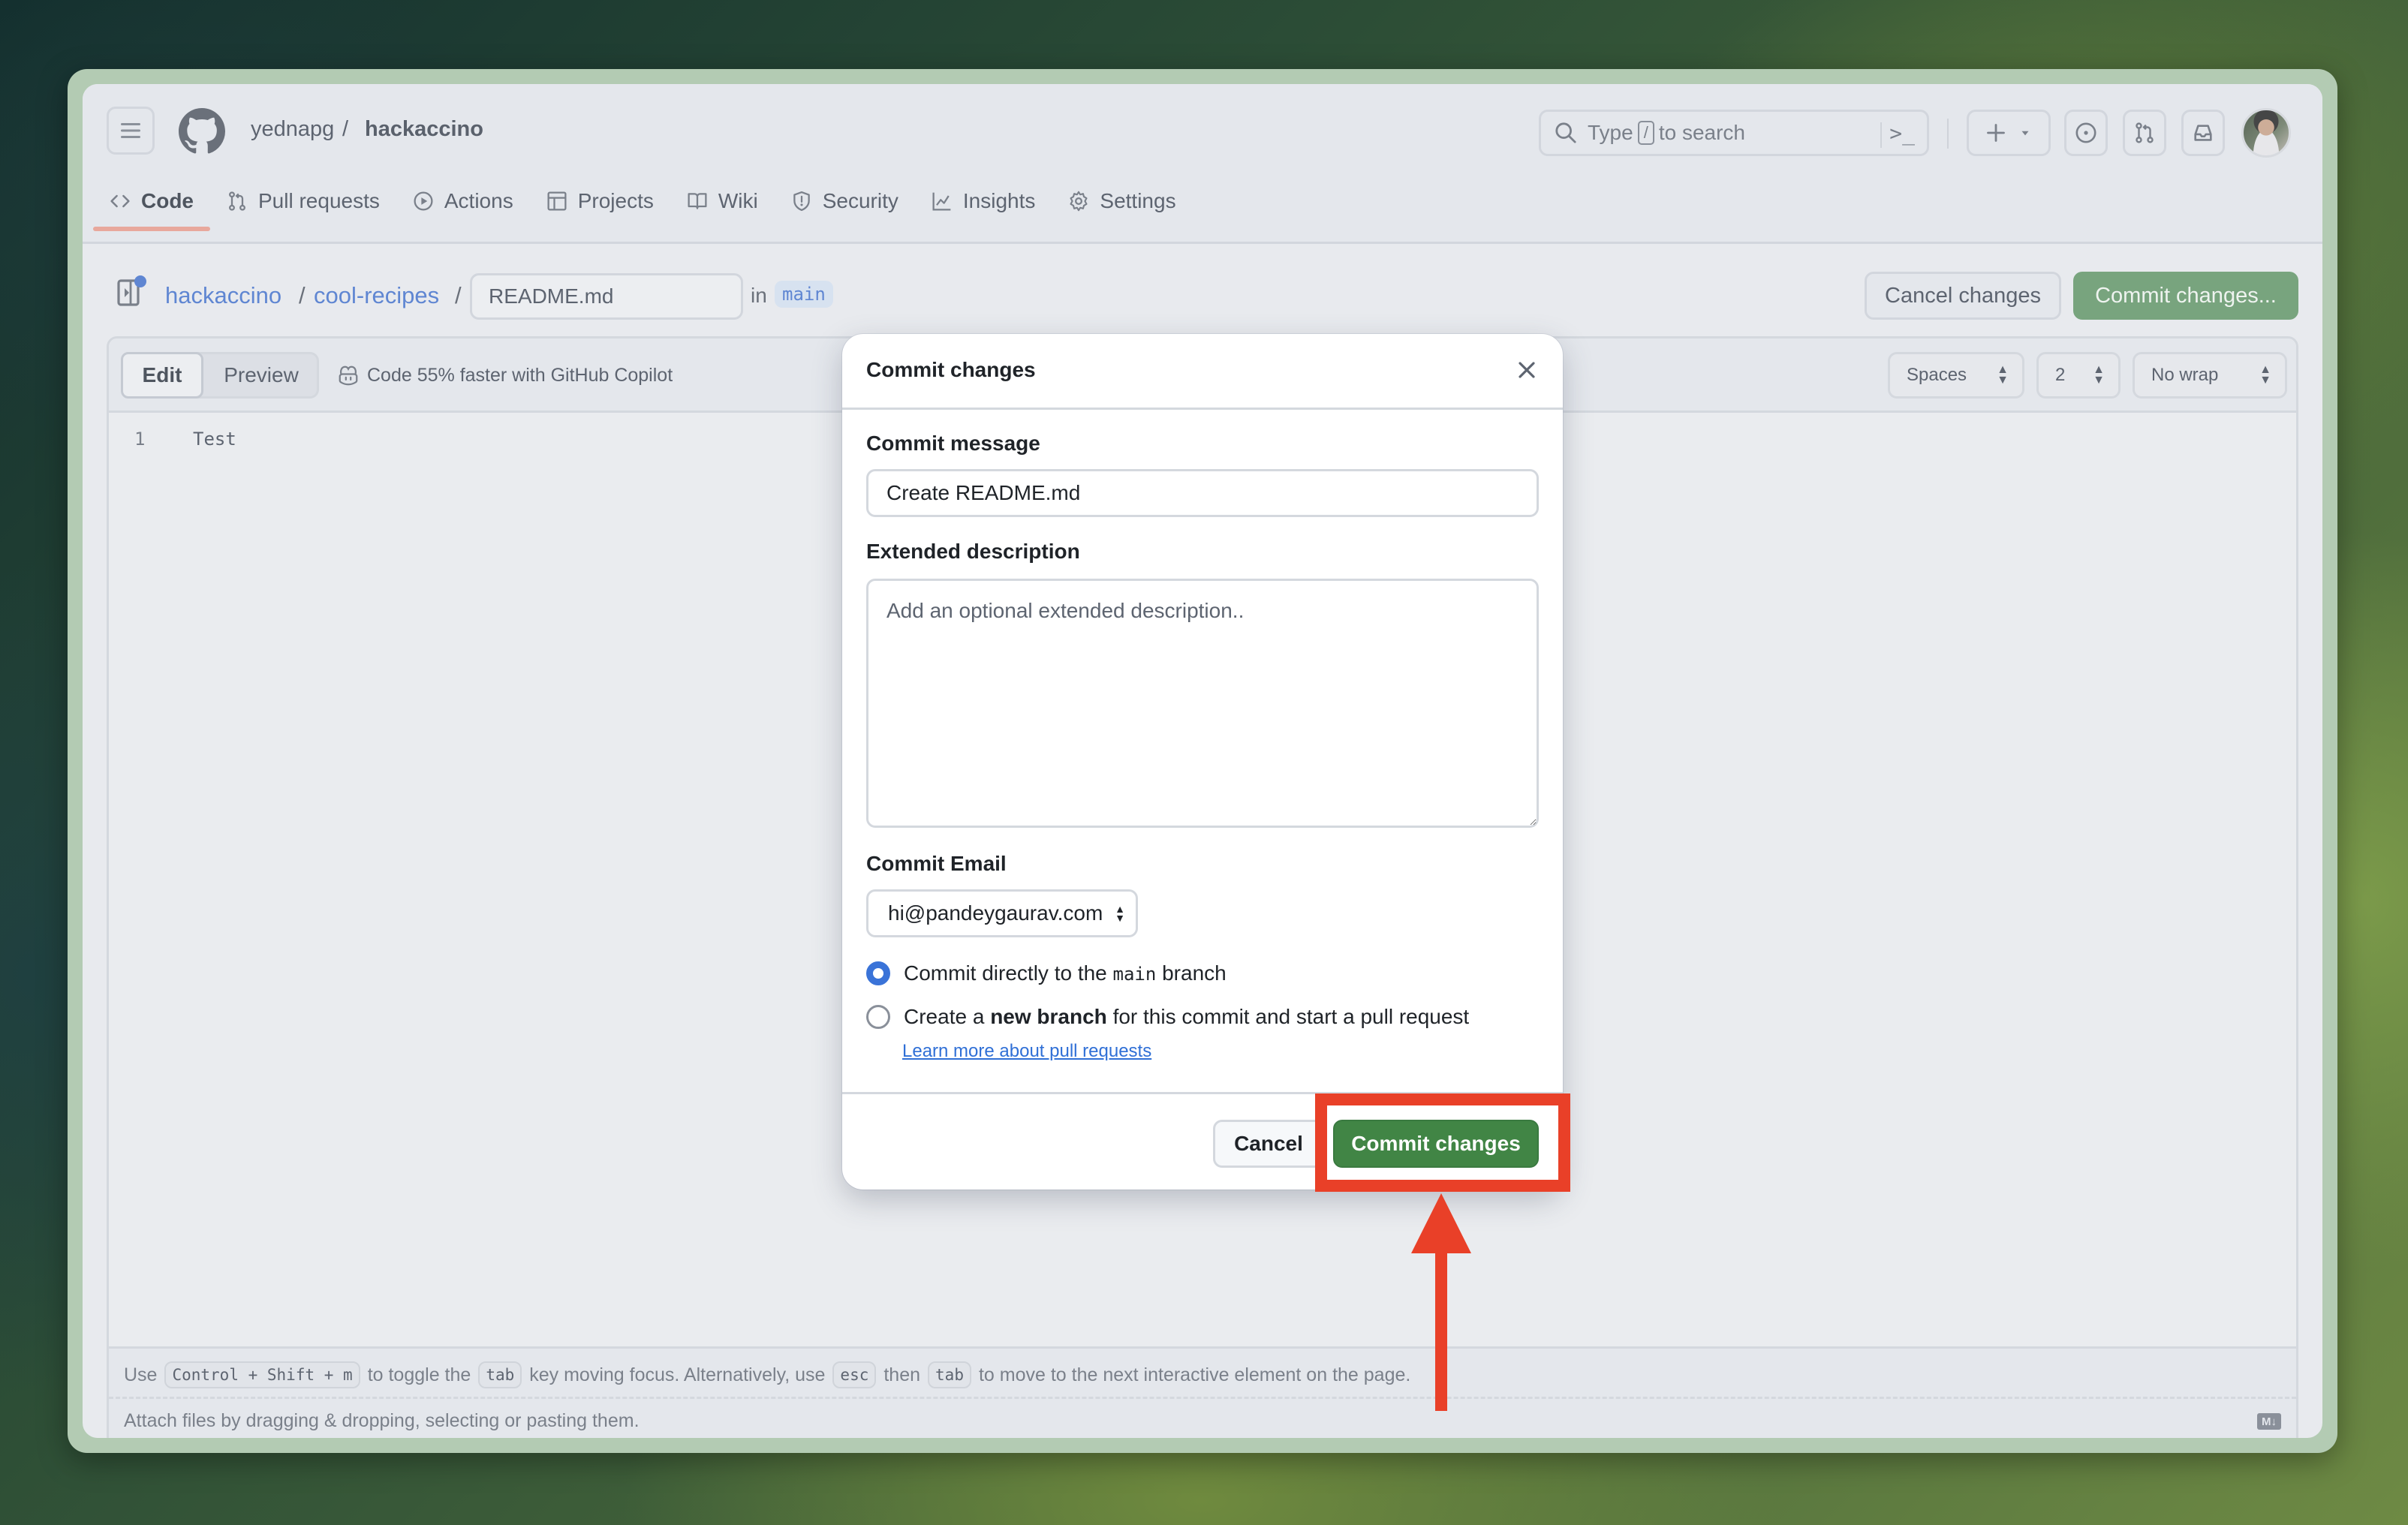 This screenshot has height=1525, width=2408. Describe the element at coordinates (2009, 133) in the screenshot. I see `create-new-button` at that location.